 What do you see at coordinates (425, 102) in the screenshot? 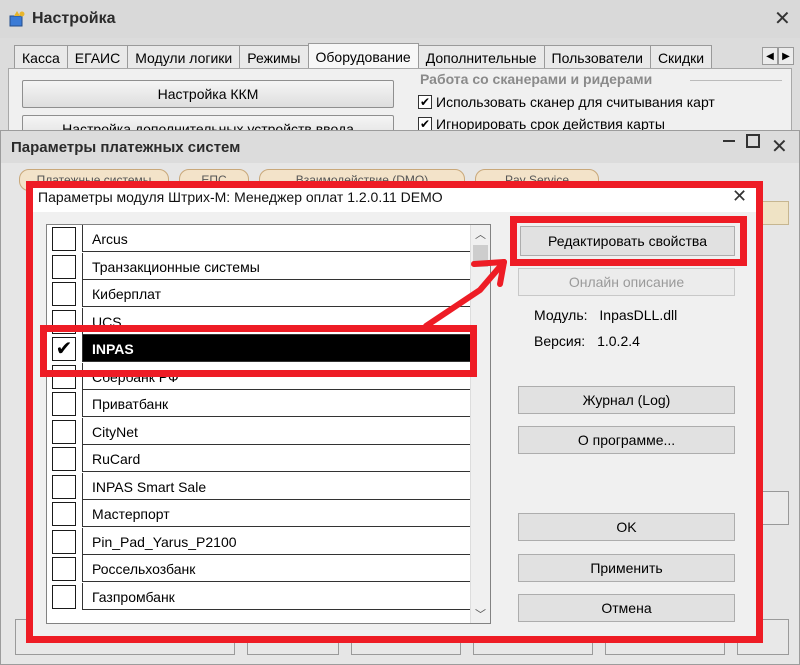
I see `use-scanner-checkbox: ✔` at bounding box center [425, 102].